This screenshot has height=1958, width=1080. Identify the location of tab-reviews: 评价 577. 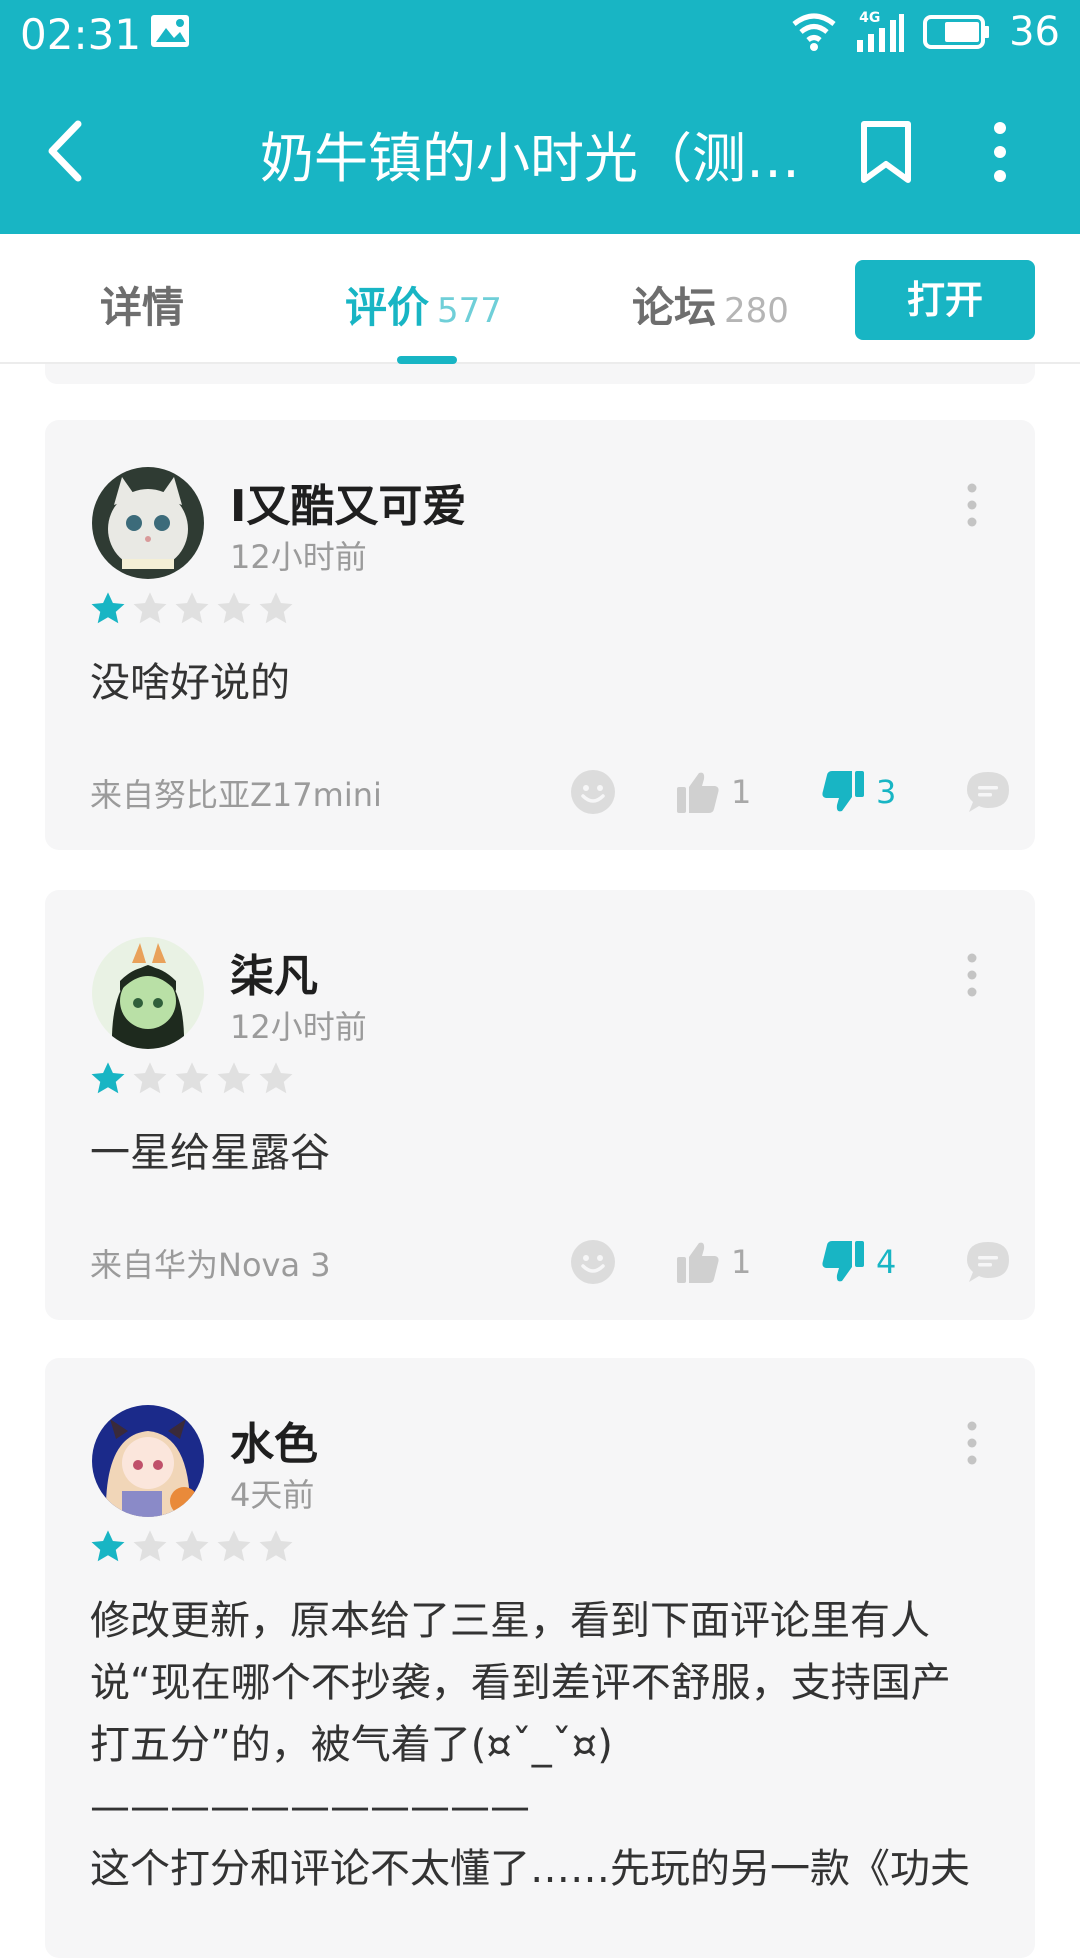
(423, 304).